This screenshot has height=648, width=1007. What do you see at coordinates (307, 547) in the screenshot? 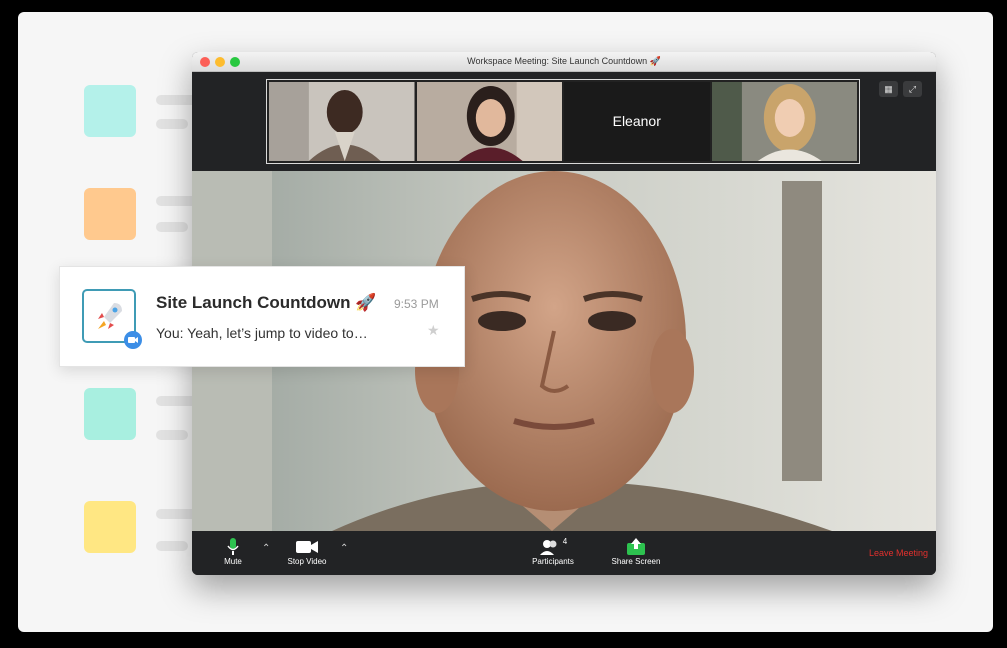
I see `camera-icon` at bounding box center [307, 547].